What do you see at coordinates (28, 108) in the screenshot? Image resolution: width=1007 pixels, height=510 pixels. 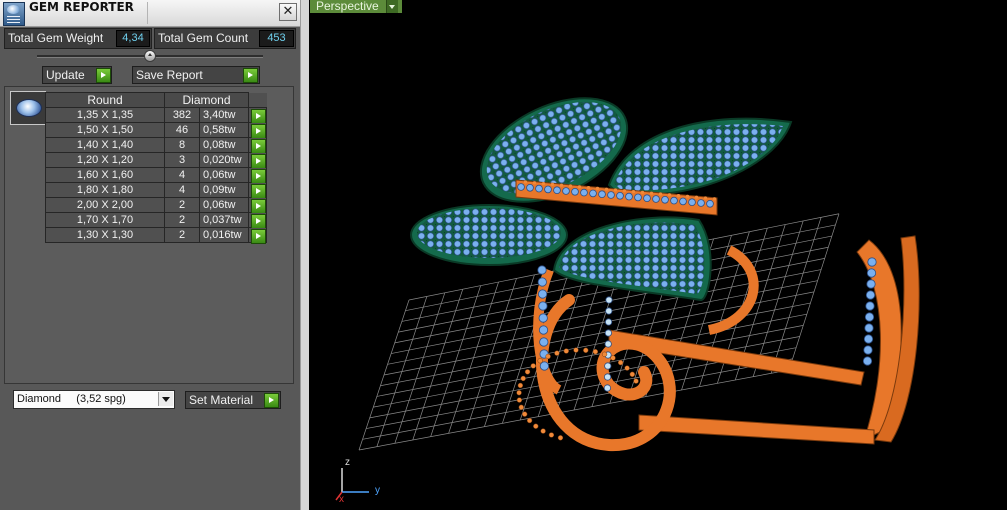 I see `round-gem-icon` at bounding box center [28, 108].